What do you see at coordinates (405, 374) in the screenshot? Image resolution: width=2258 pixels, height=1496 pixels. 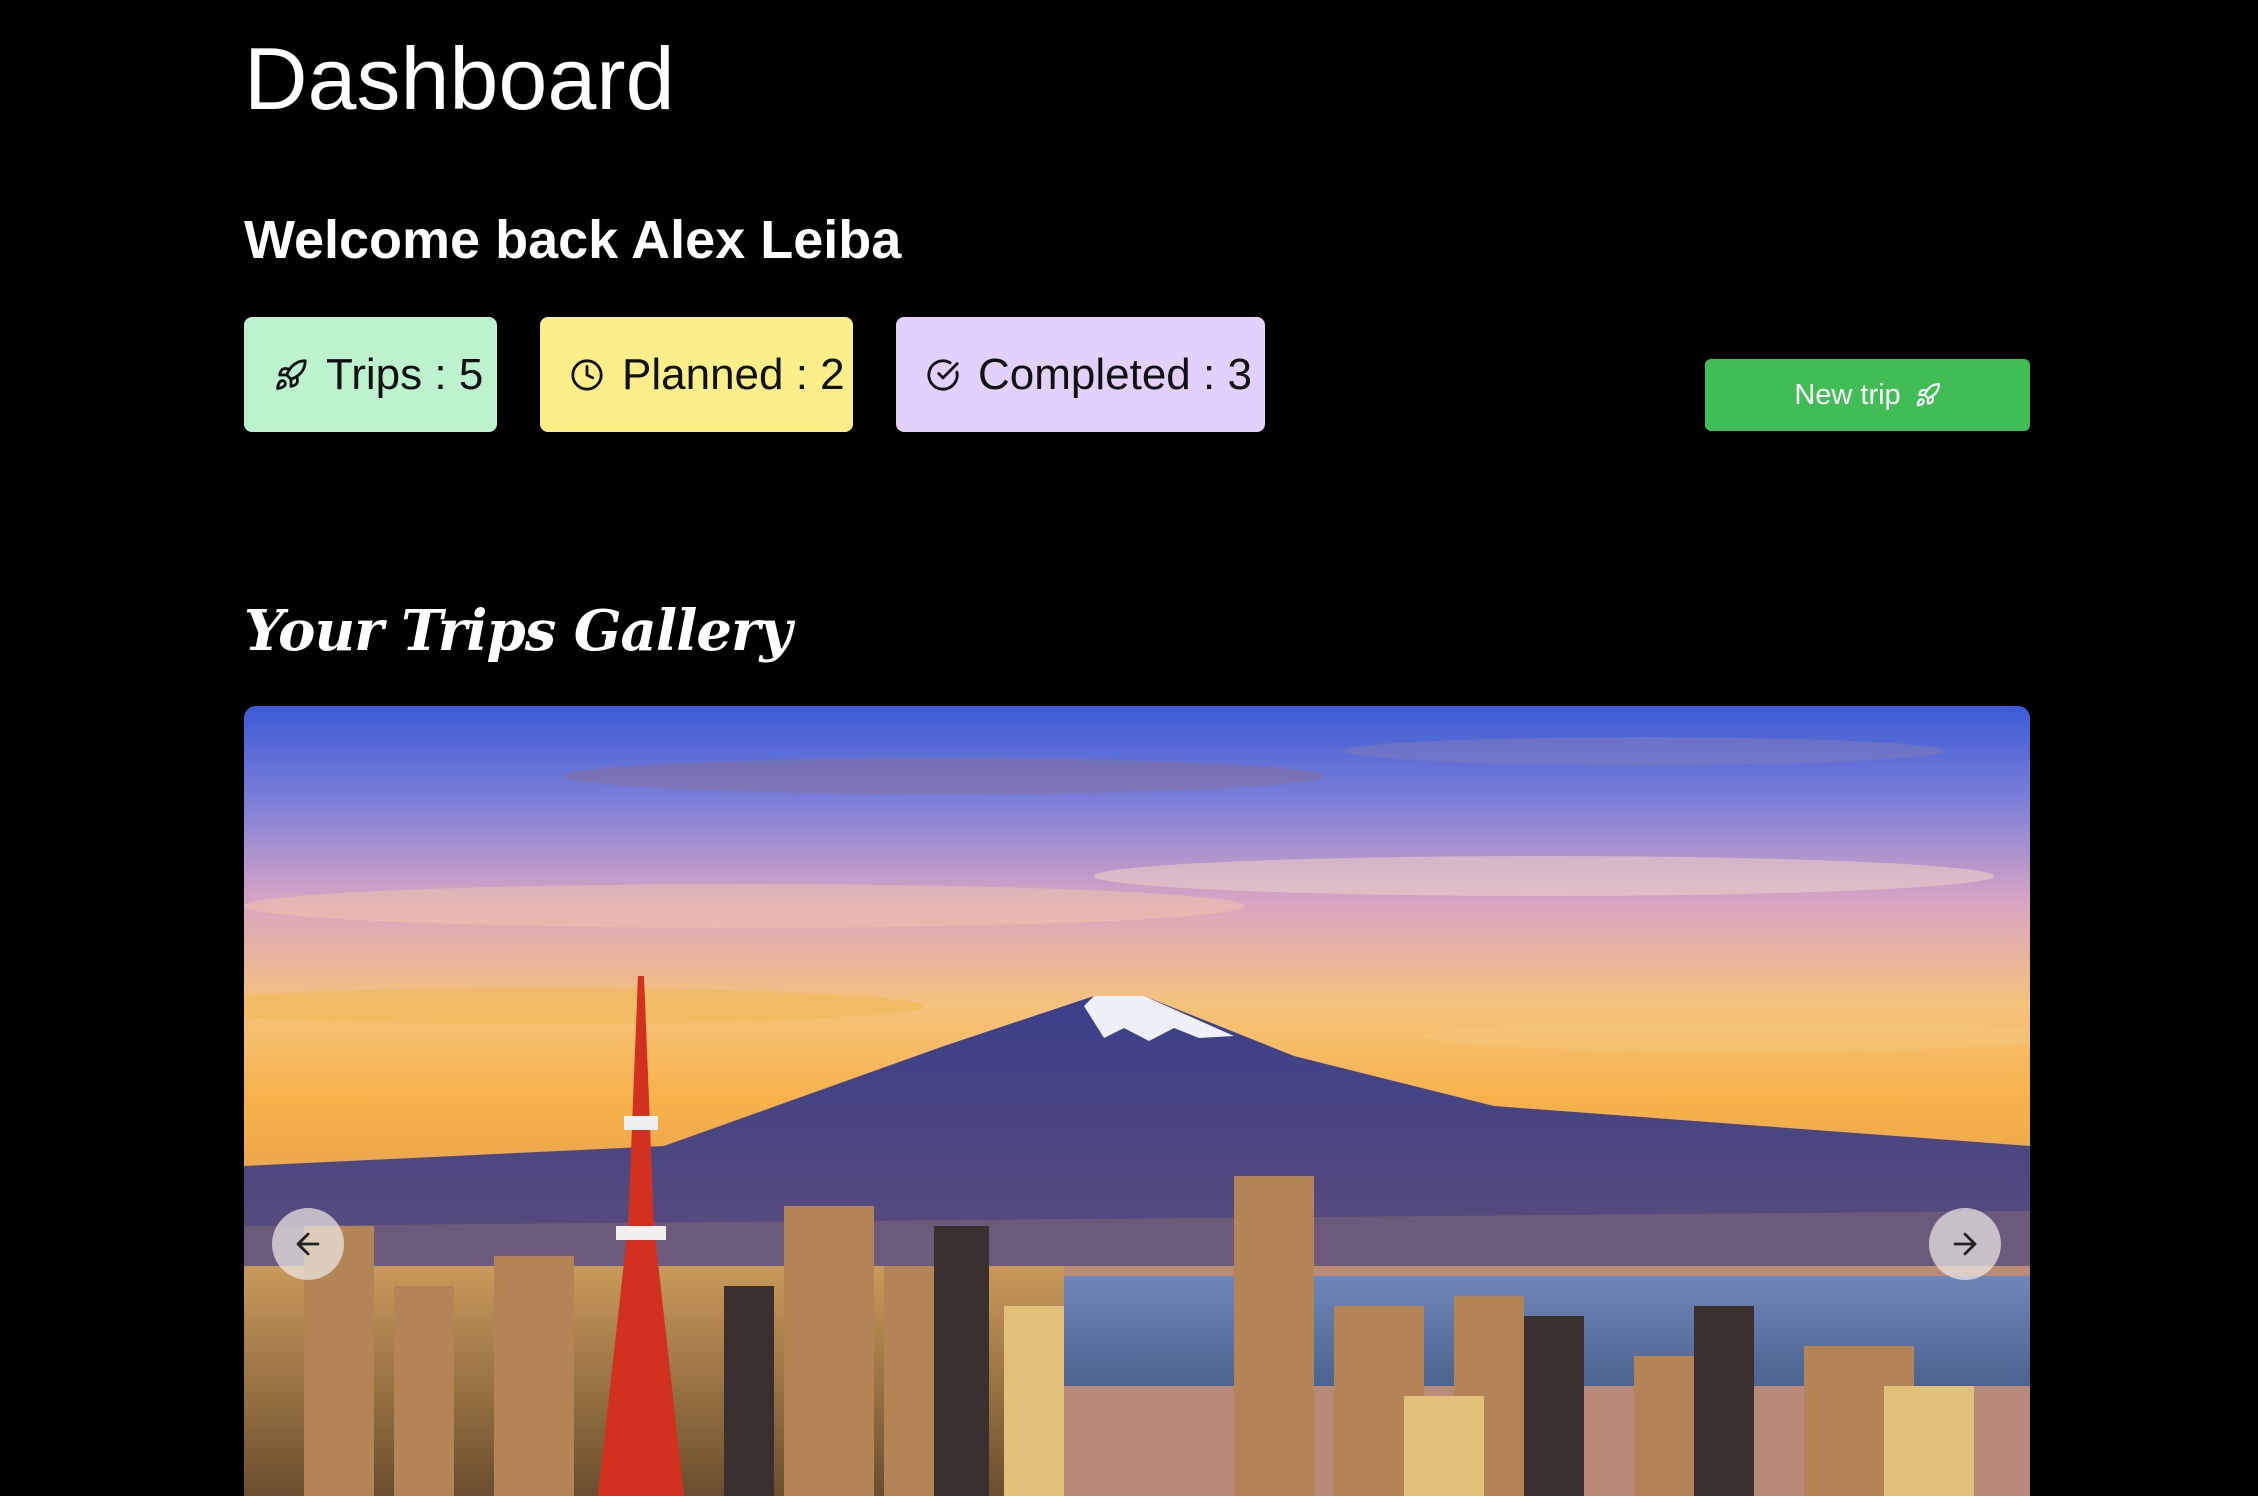 I see `stat-trips-label: Trips : 5` at bounding box center [405, 374].